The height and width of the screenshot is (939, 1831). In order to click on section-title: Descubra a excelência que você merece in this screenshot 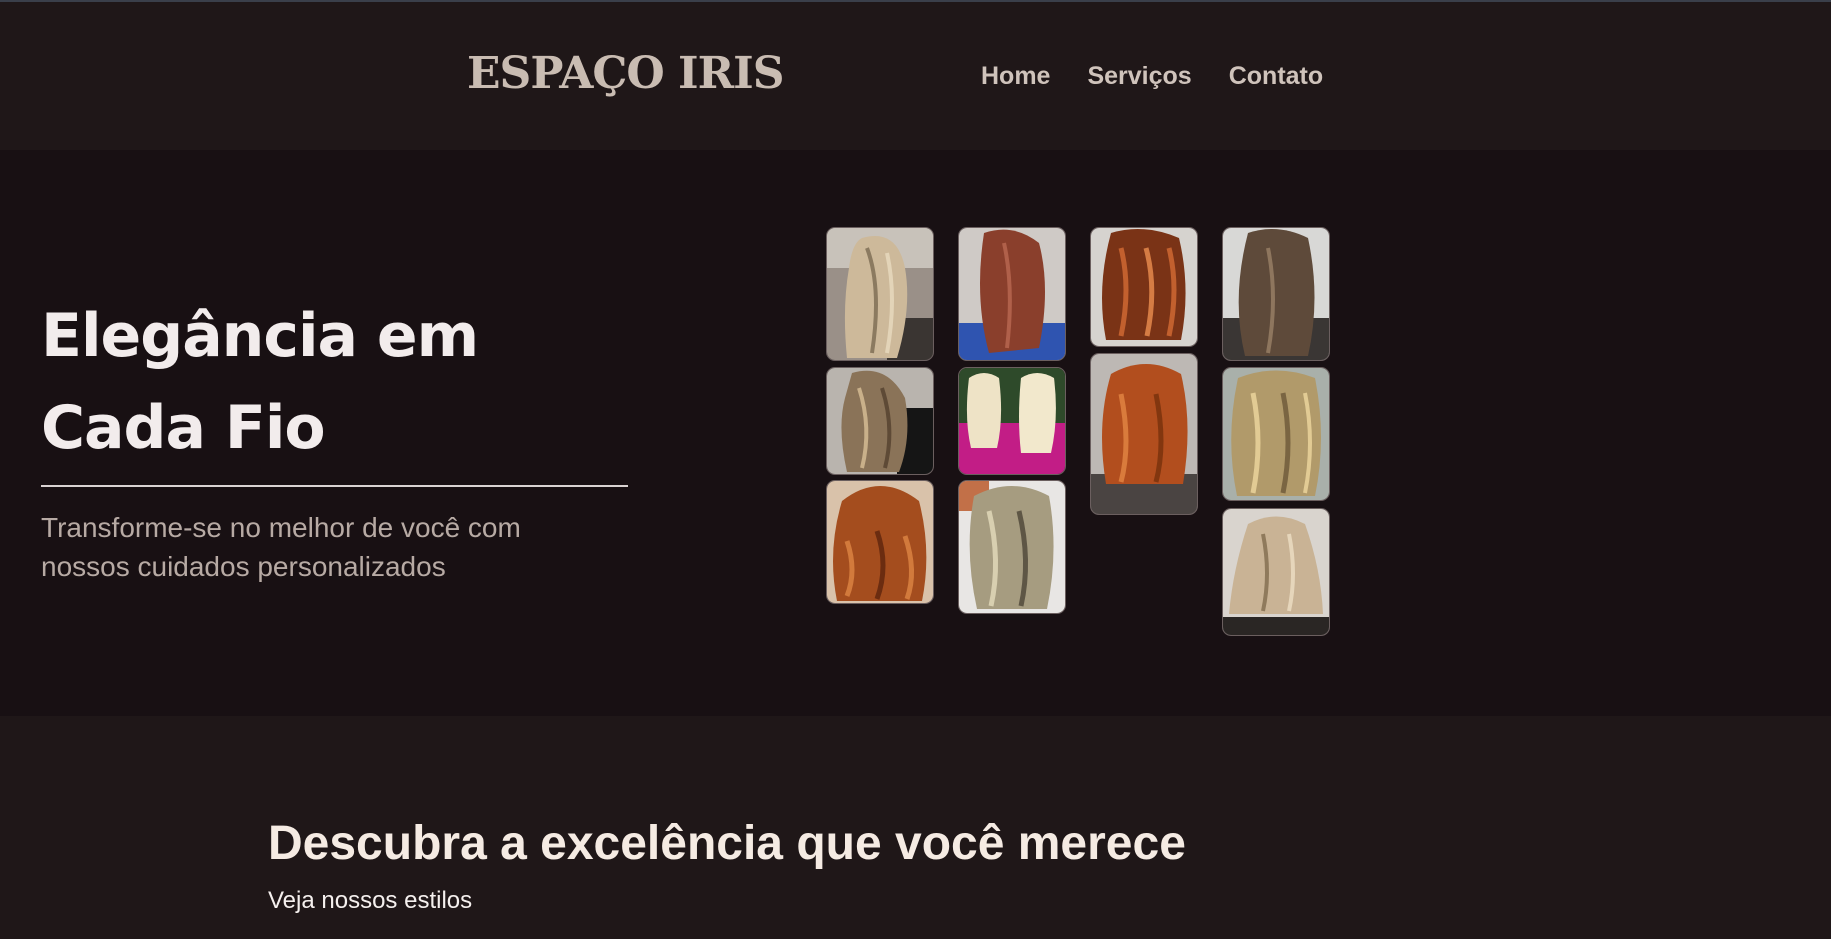, I will do `click(727, 843)`.